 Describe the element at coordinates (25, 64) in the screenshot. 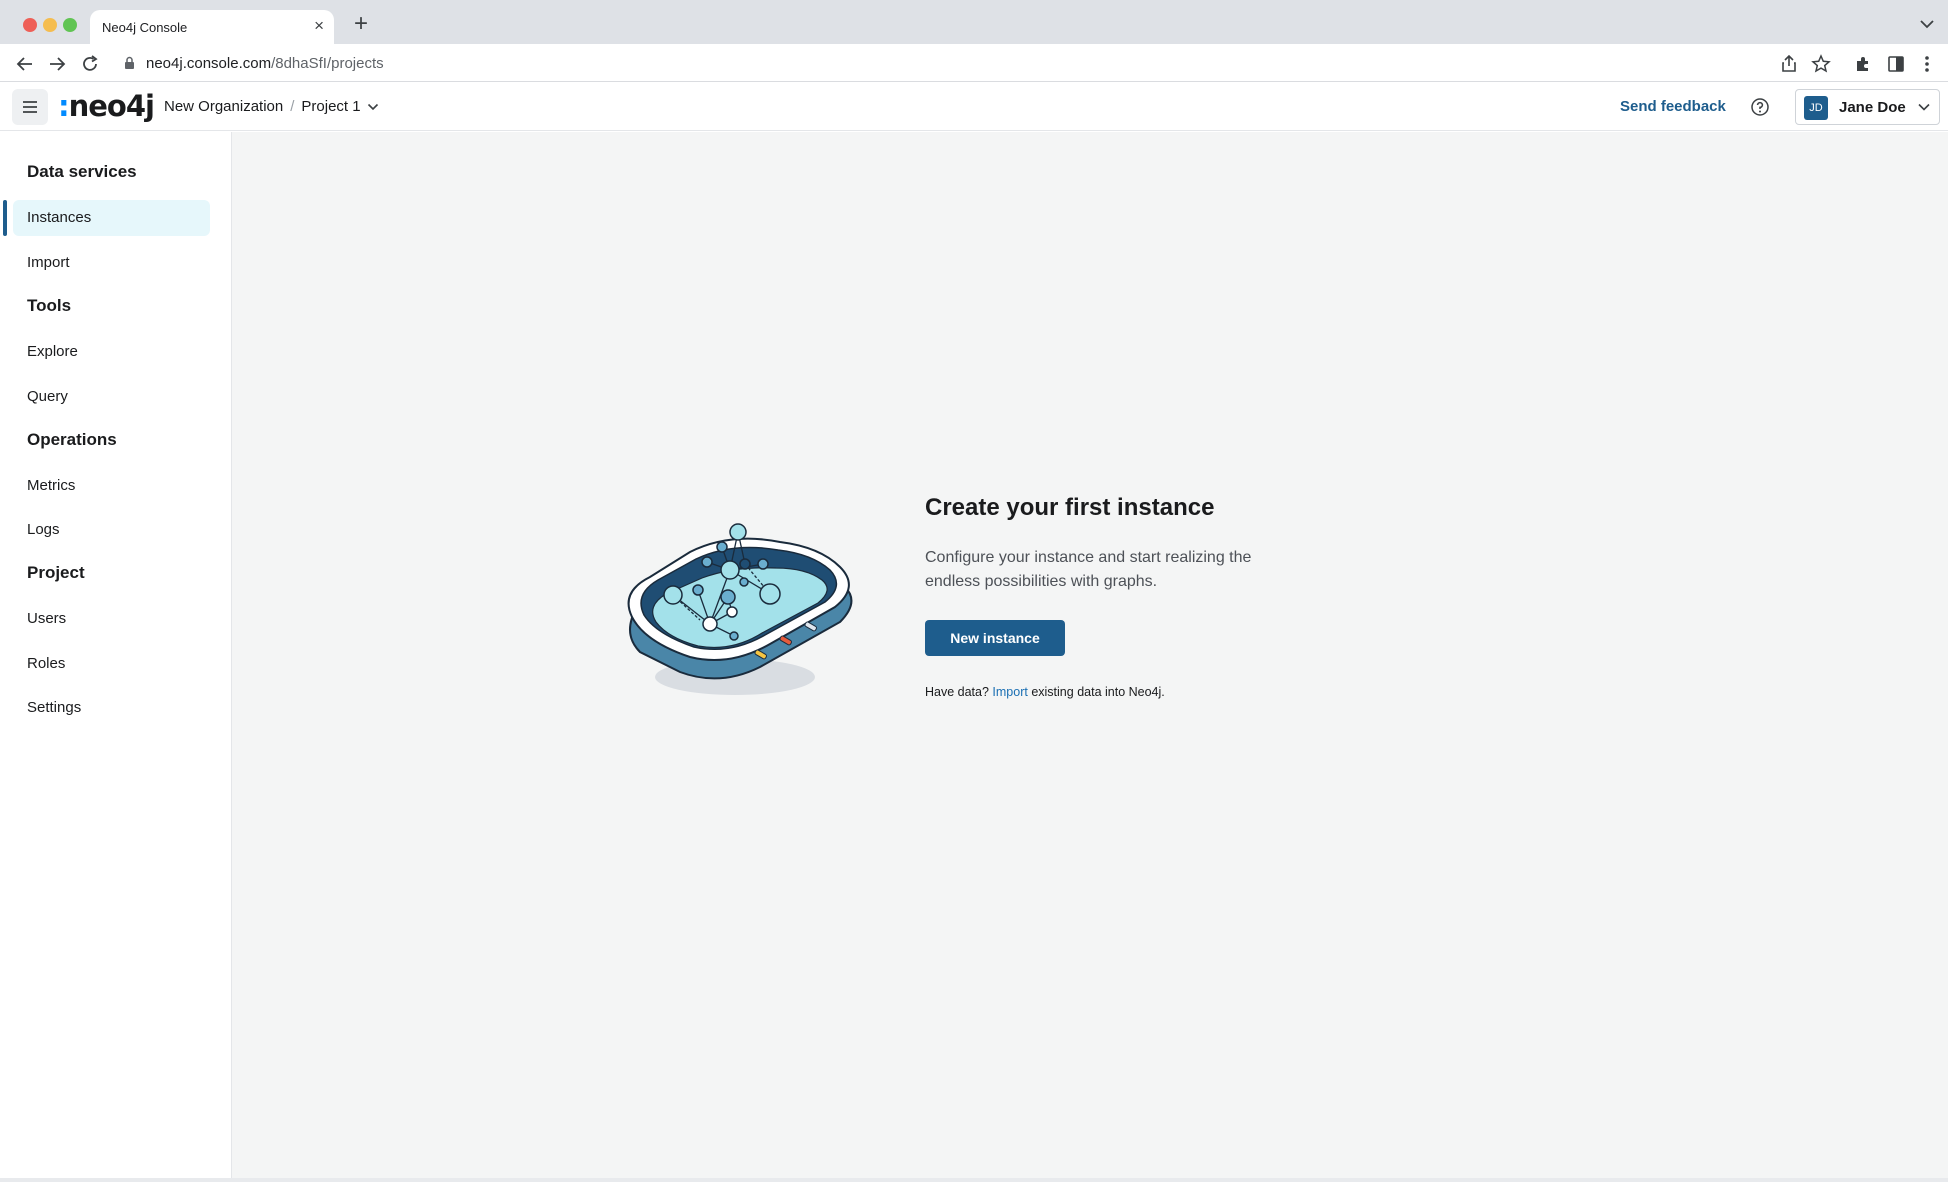

I see `back-arrow-icon` at that location.